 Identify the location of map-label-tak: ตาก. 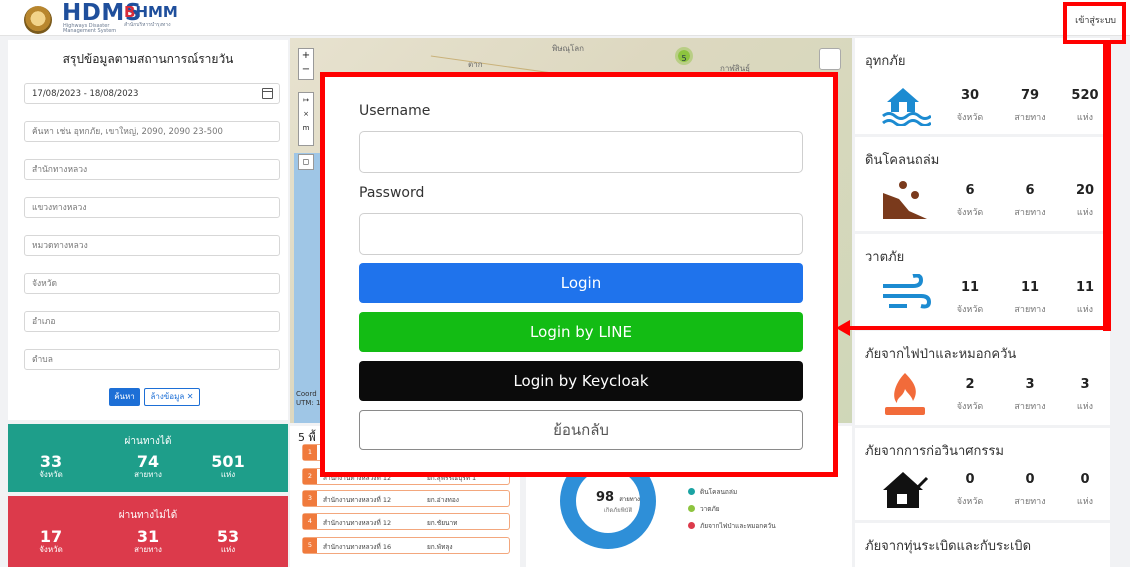
(475, 64).